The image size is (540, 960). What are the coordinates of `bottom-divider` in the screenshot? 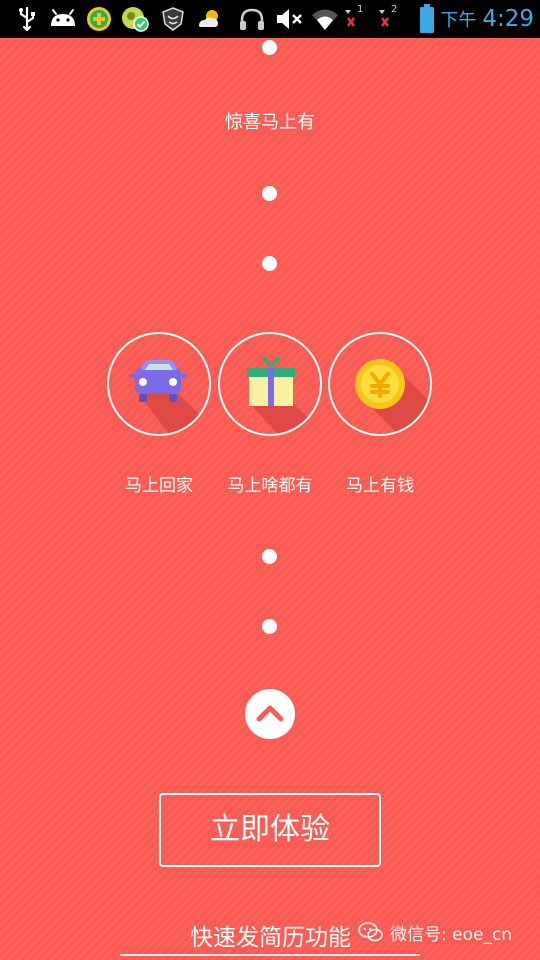 It's located at (270, 955).